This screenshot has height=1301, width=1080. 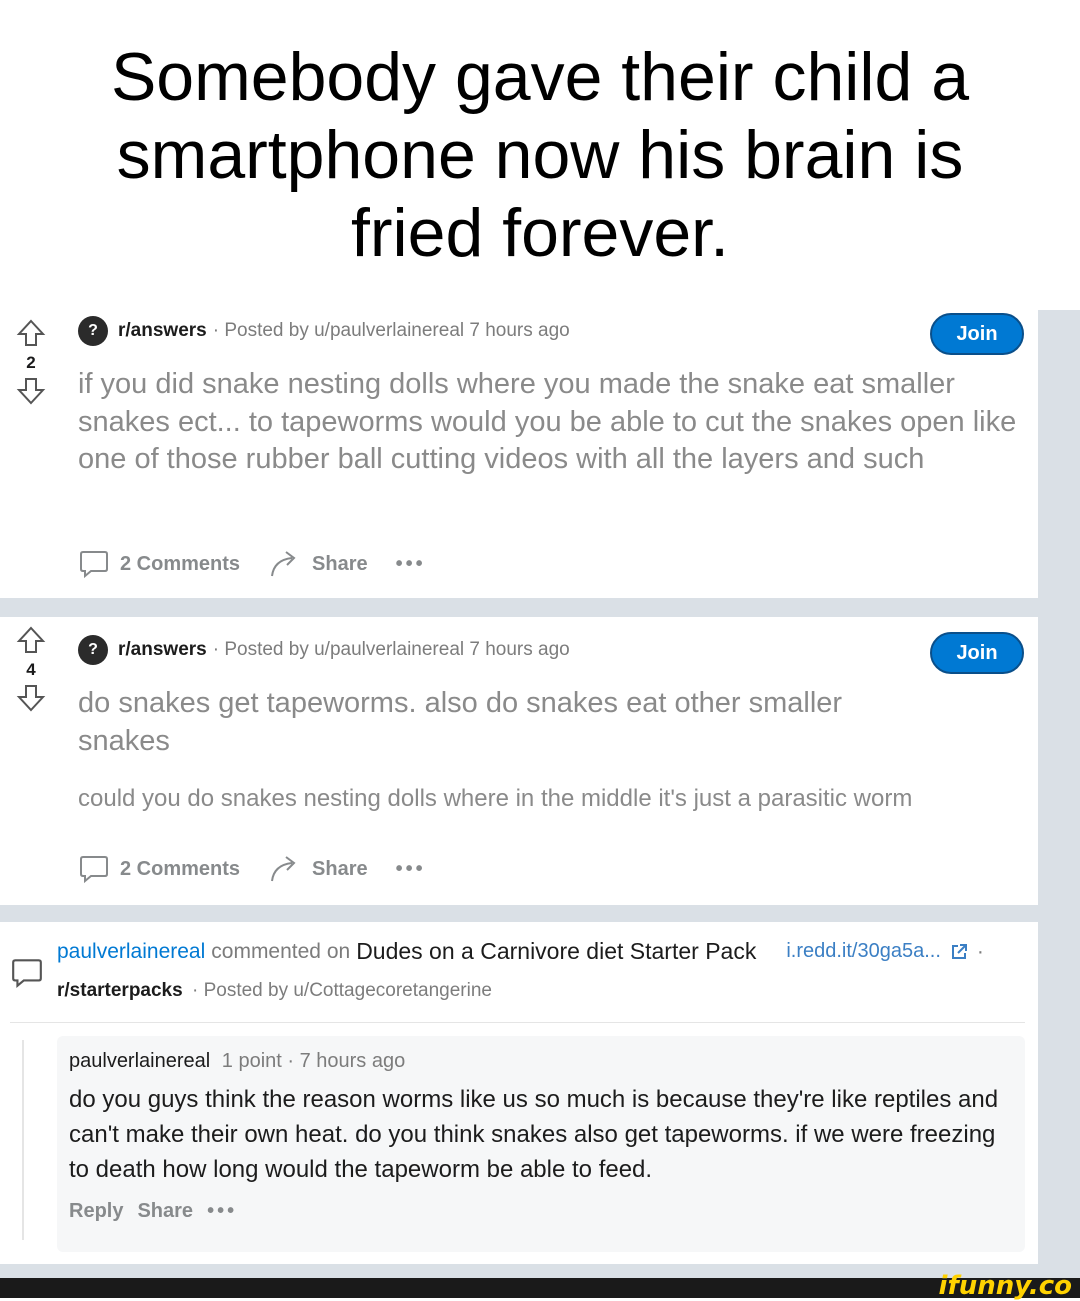 What do you see at coordinates (23, 1140) in the screenshot?
I see `thread-line` at bounding box center [23, 1140].